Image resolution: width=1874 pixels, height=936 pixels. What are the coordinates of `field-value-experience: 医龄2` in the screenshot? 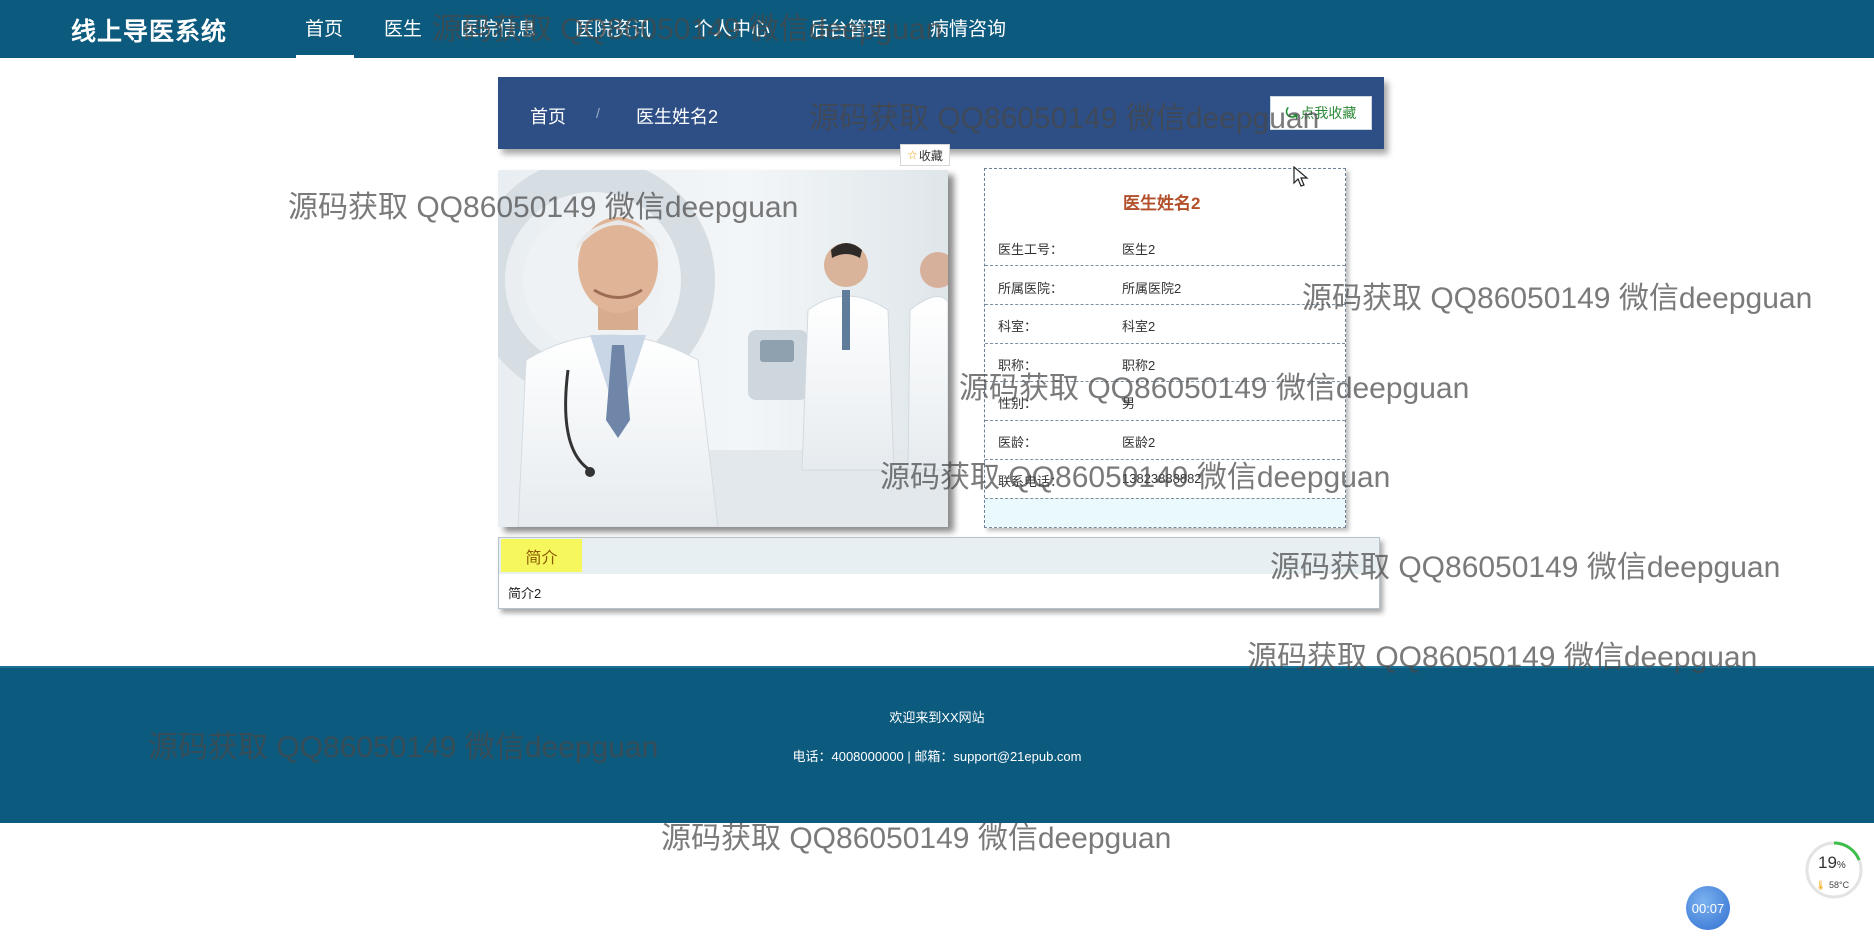 It's located at (1139, 442).